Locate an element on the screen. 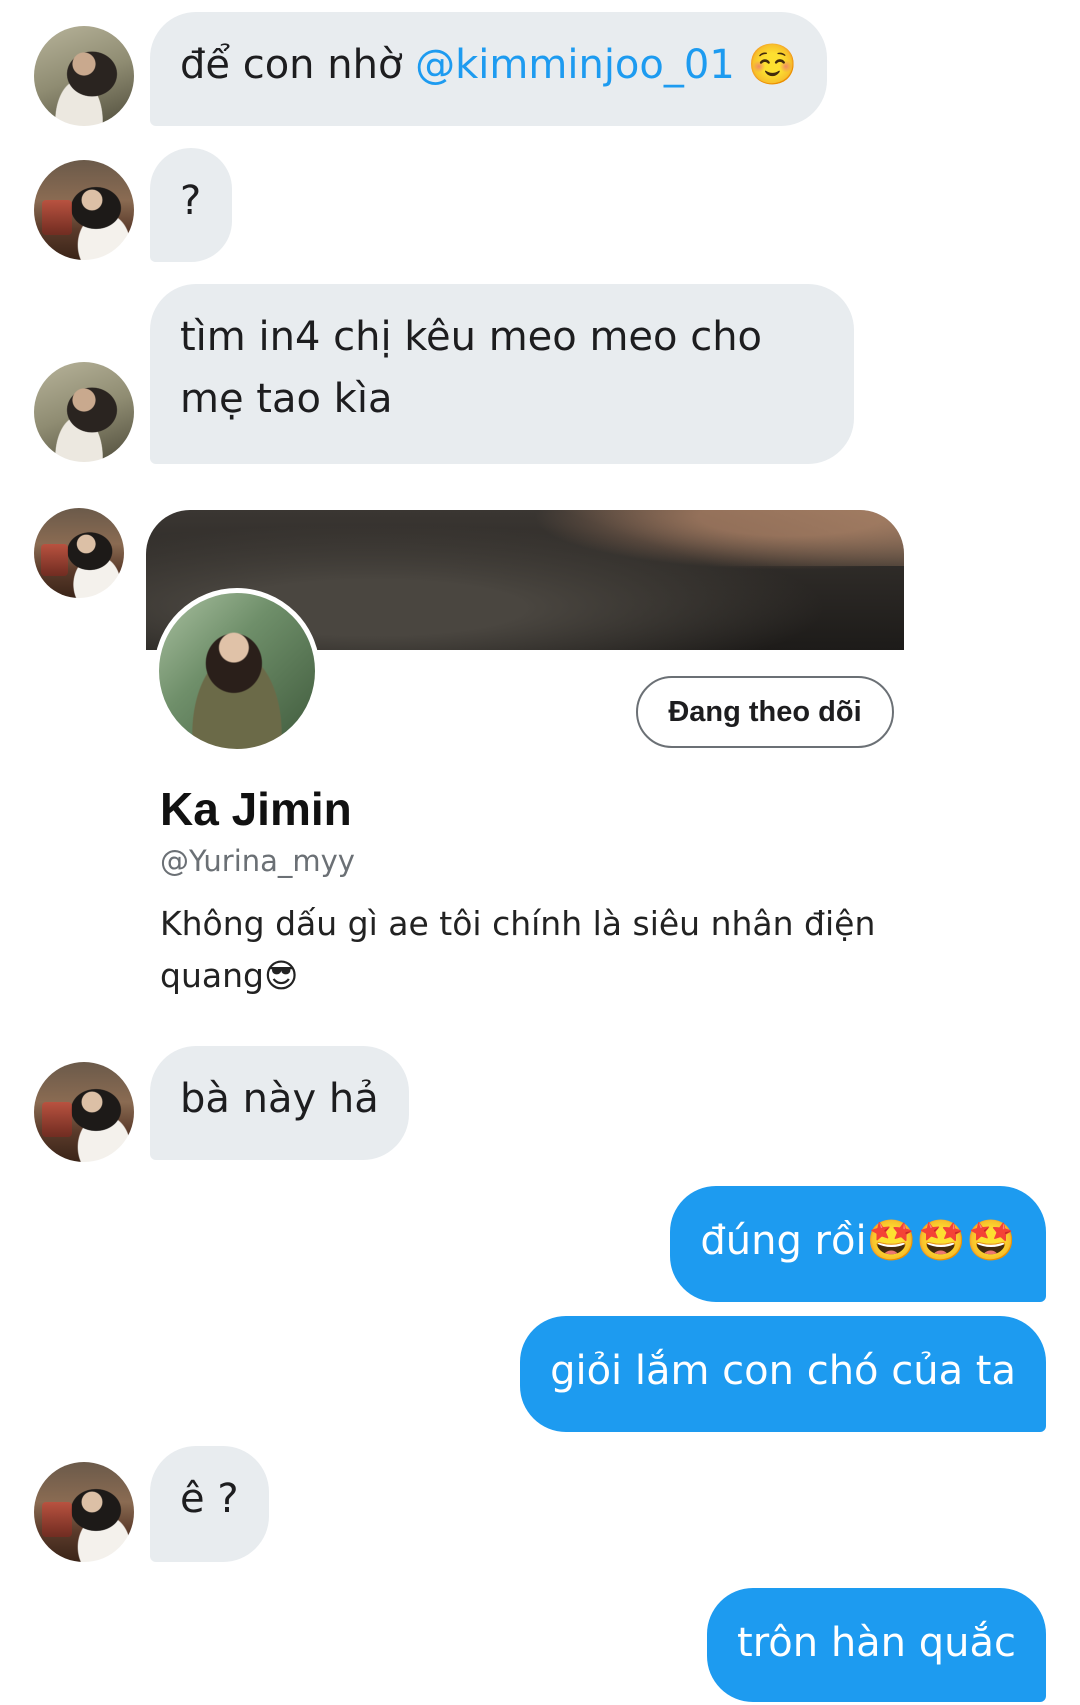 Image resolution: width=1080 pixels, height=1705 pixels. message-text: để con nhờ is located at coordinates (298, 65).